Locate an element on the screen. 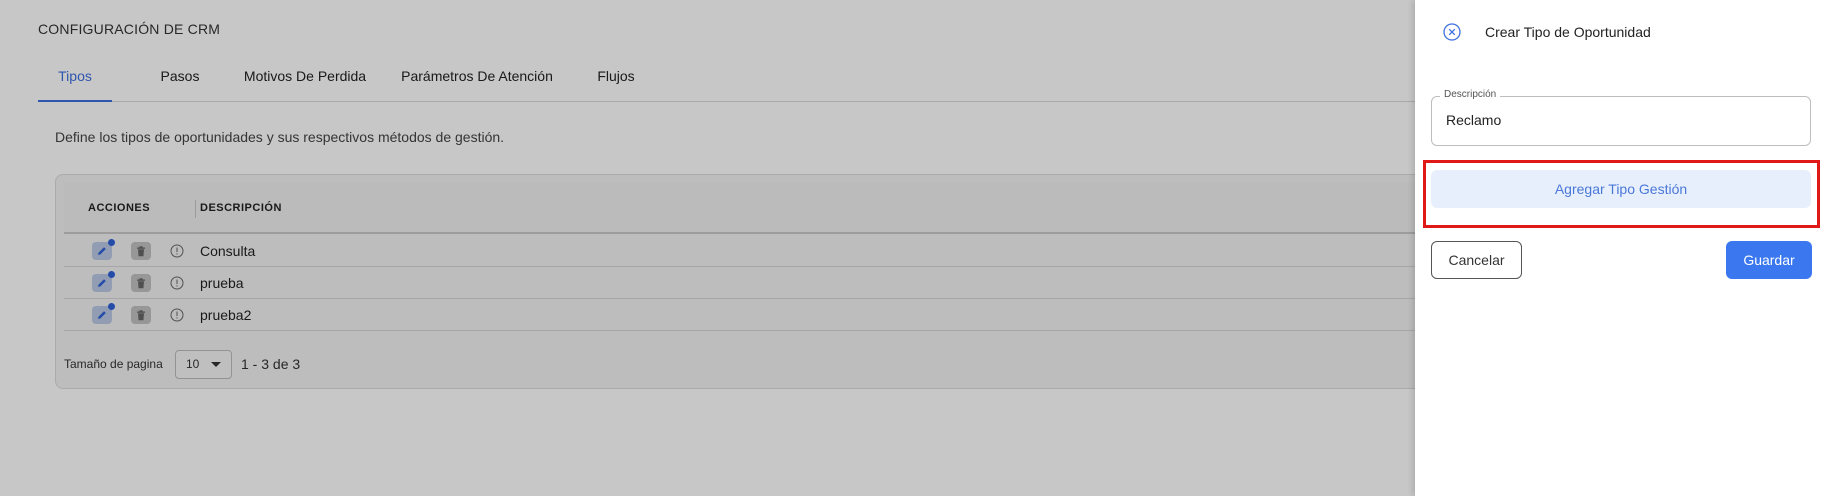  drawer-title: Crear Tipo de Oportunidad is located at coordinates (1568, 32).